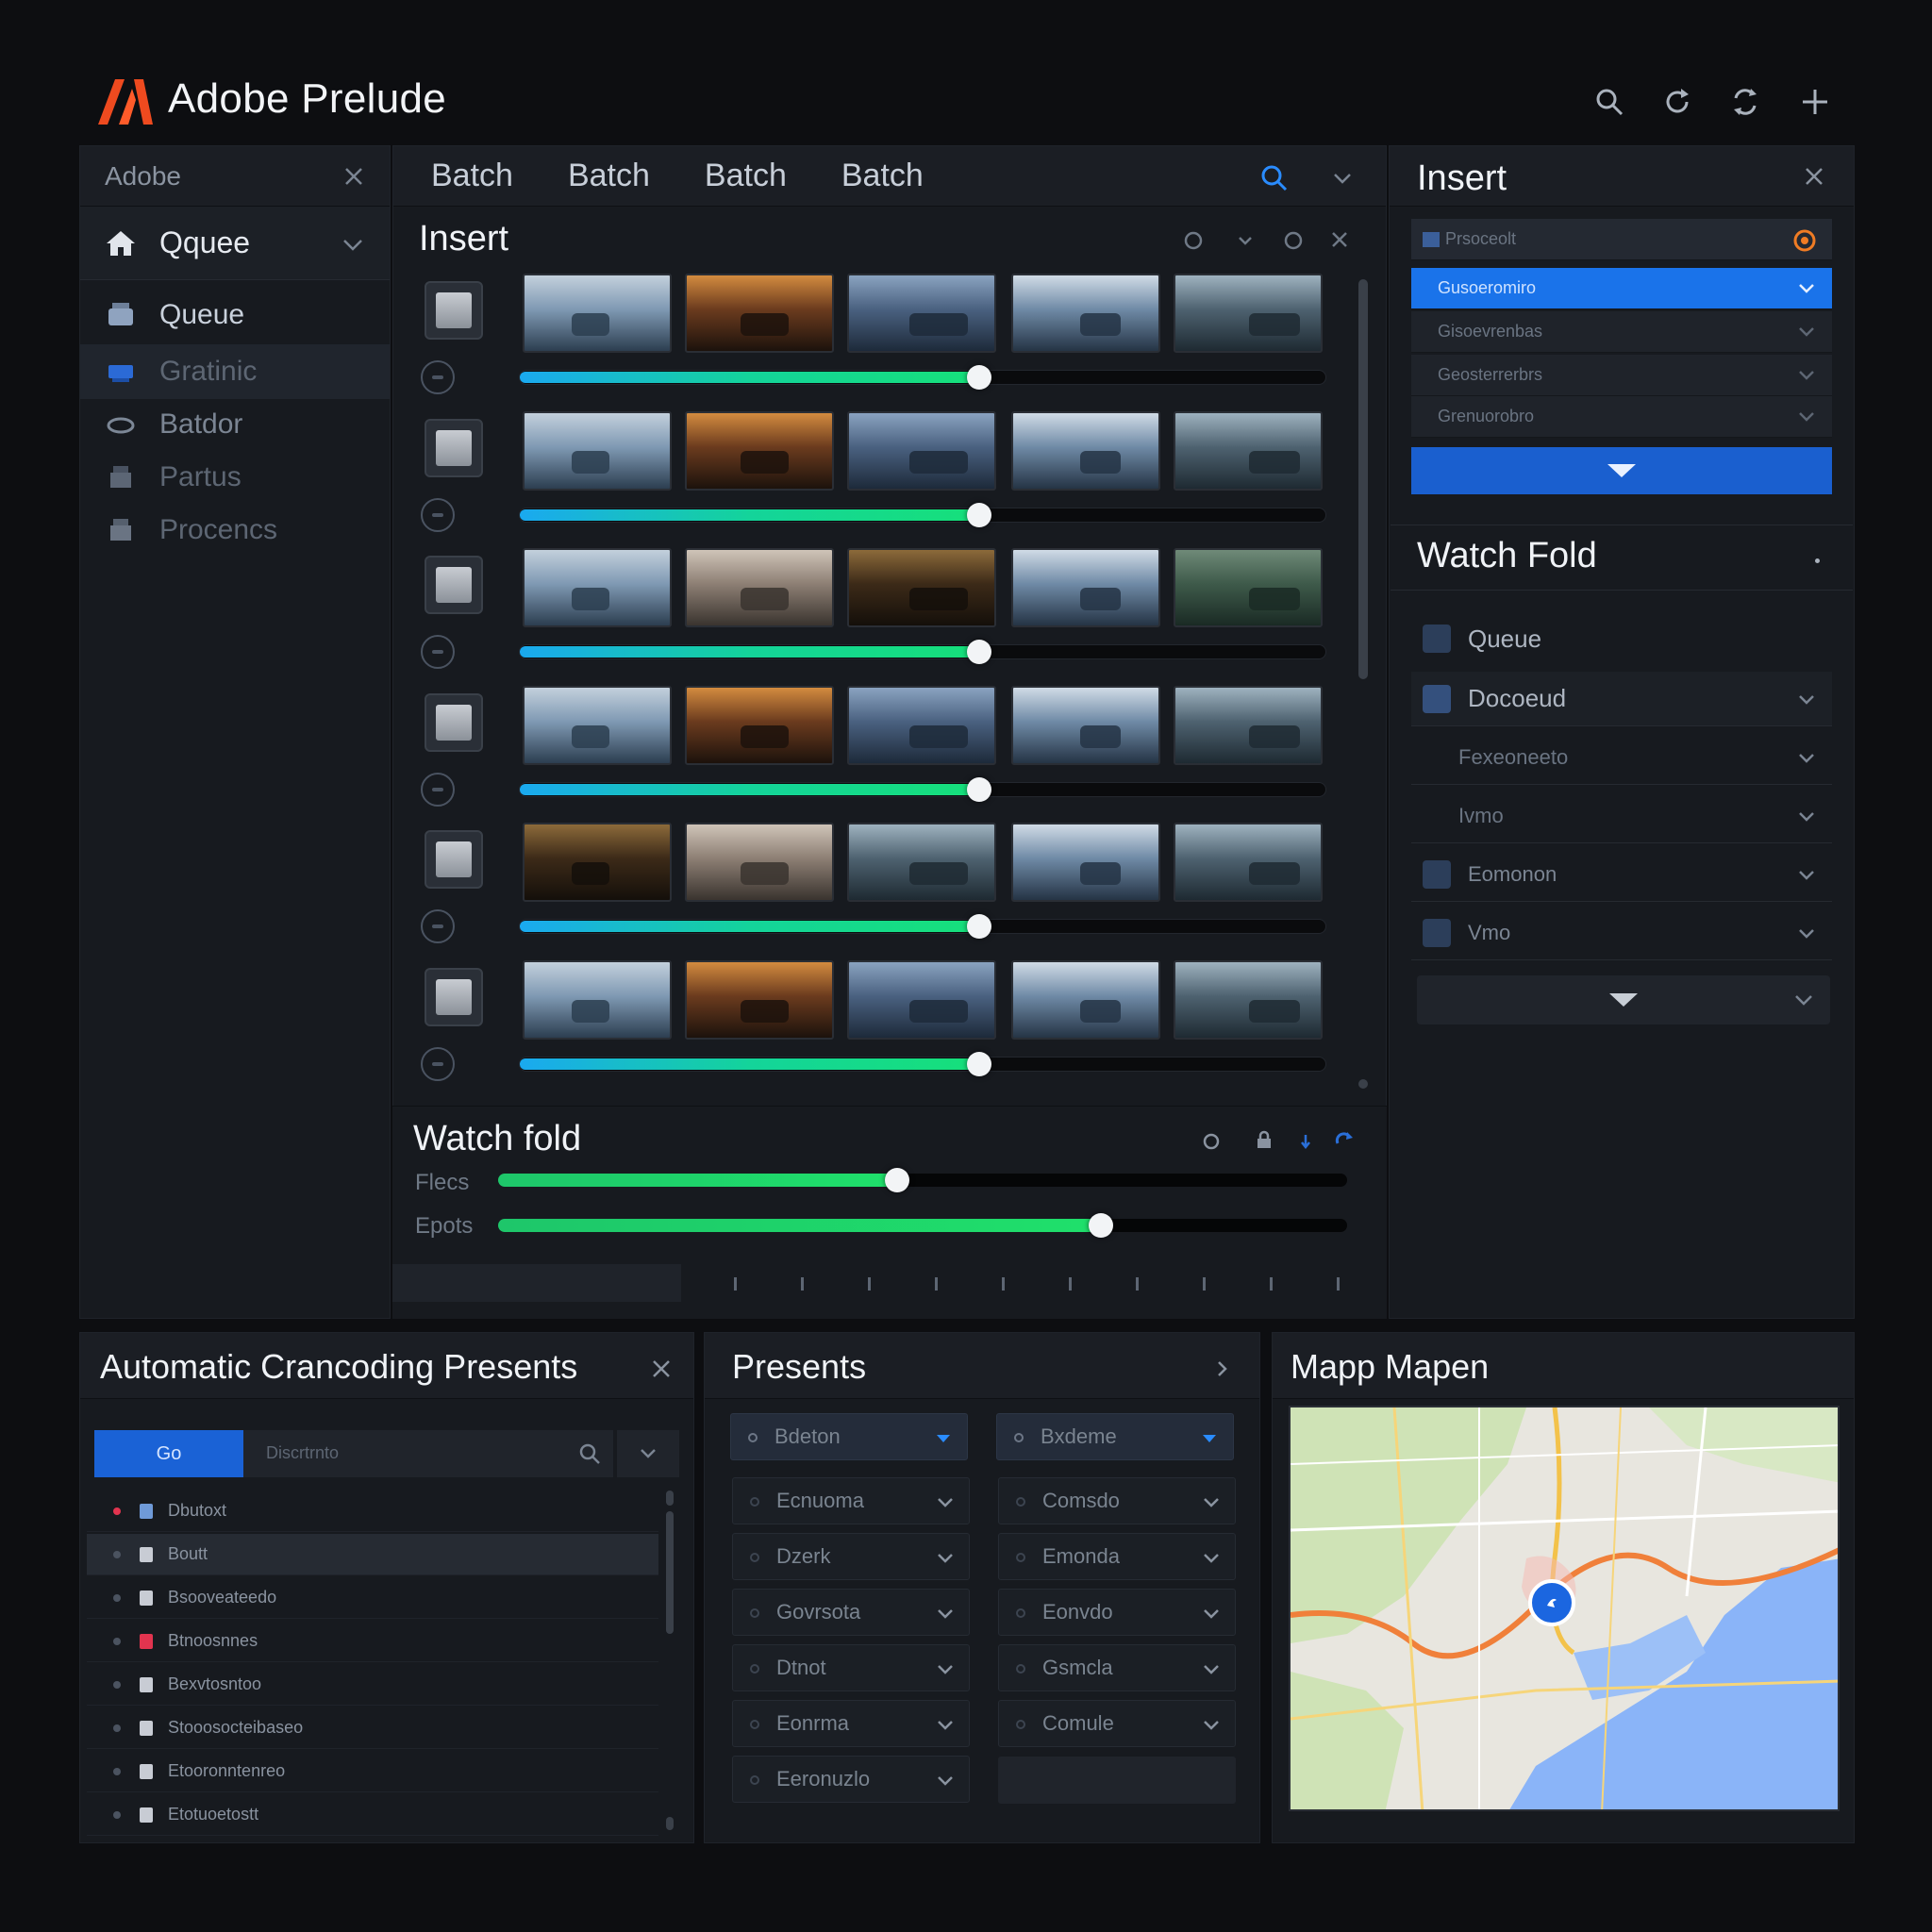 This screenshot has width=1932, height=1932. I want to click on redo-icon, so click(1344, 1140).